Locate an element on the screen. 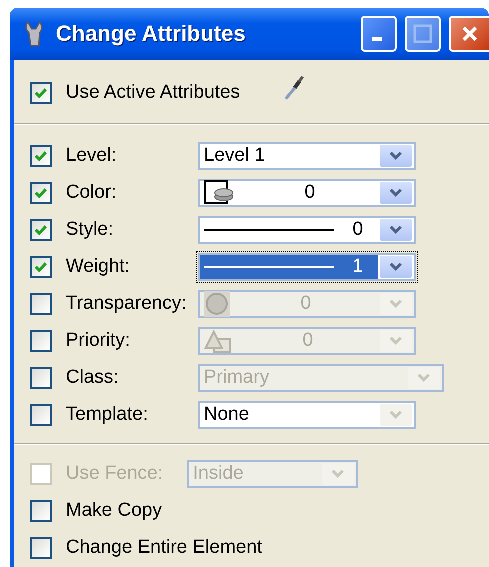 The image size is (489, 567). eyedropper-icon is located at coordinates (295, 87).